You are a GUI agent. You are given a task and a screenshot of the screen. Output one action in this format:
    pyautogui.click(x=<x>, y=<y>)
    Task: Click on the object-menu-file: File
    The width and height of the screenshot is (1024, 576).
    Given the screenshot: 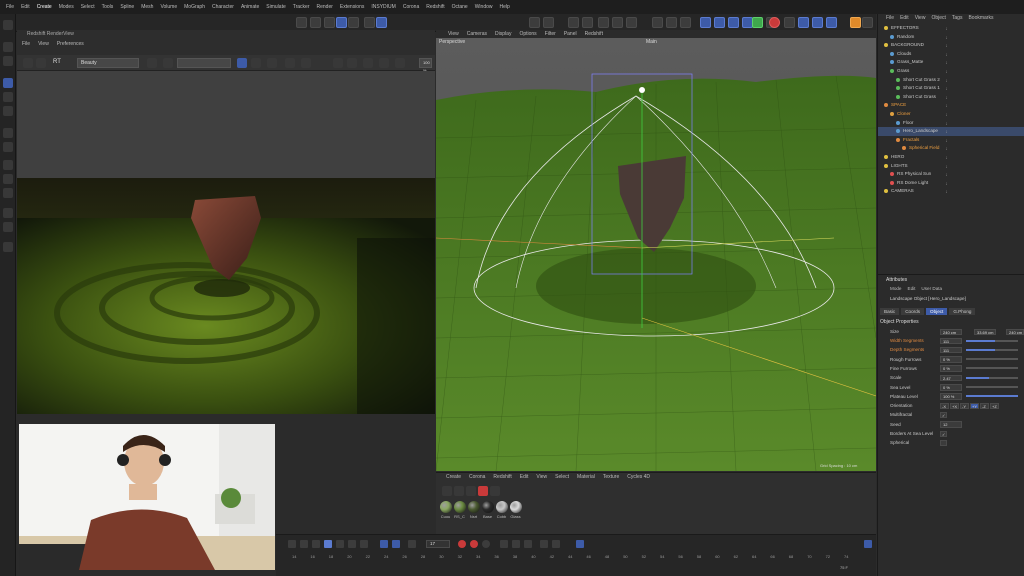 What is the action you would take?
    pyautogui.click(x=890, y=18)
    